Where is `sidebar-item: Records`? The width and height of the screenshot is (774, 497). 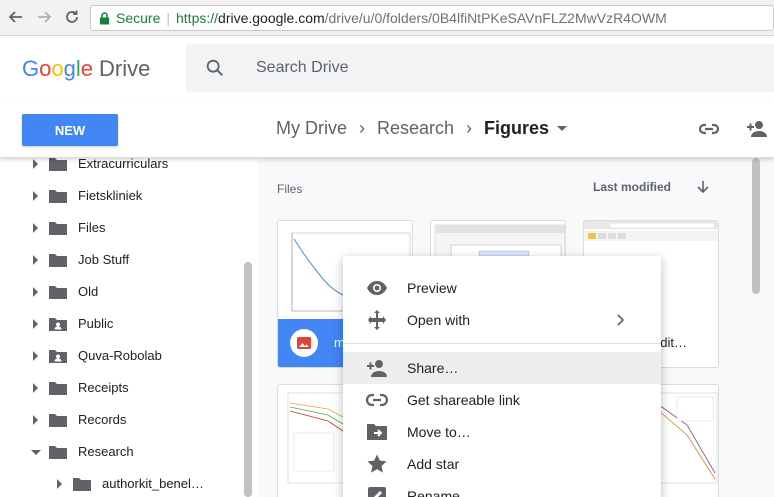
sidebar-item: Records is located at coordinates (120, 420).